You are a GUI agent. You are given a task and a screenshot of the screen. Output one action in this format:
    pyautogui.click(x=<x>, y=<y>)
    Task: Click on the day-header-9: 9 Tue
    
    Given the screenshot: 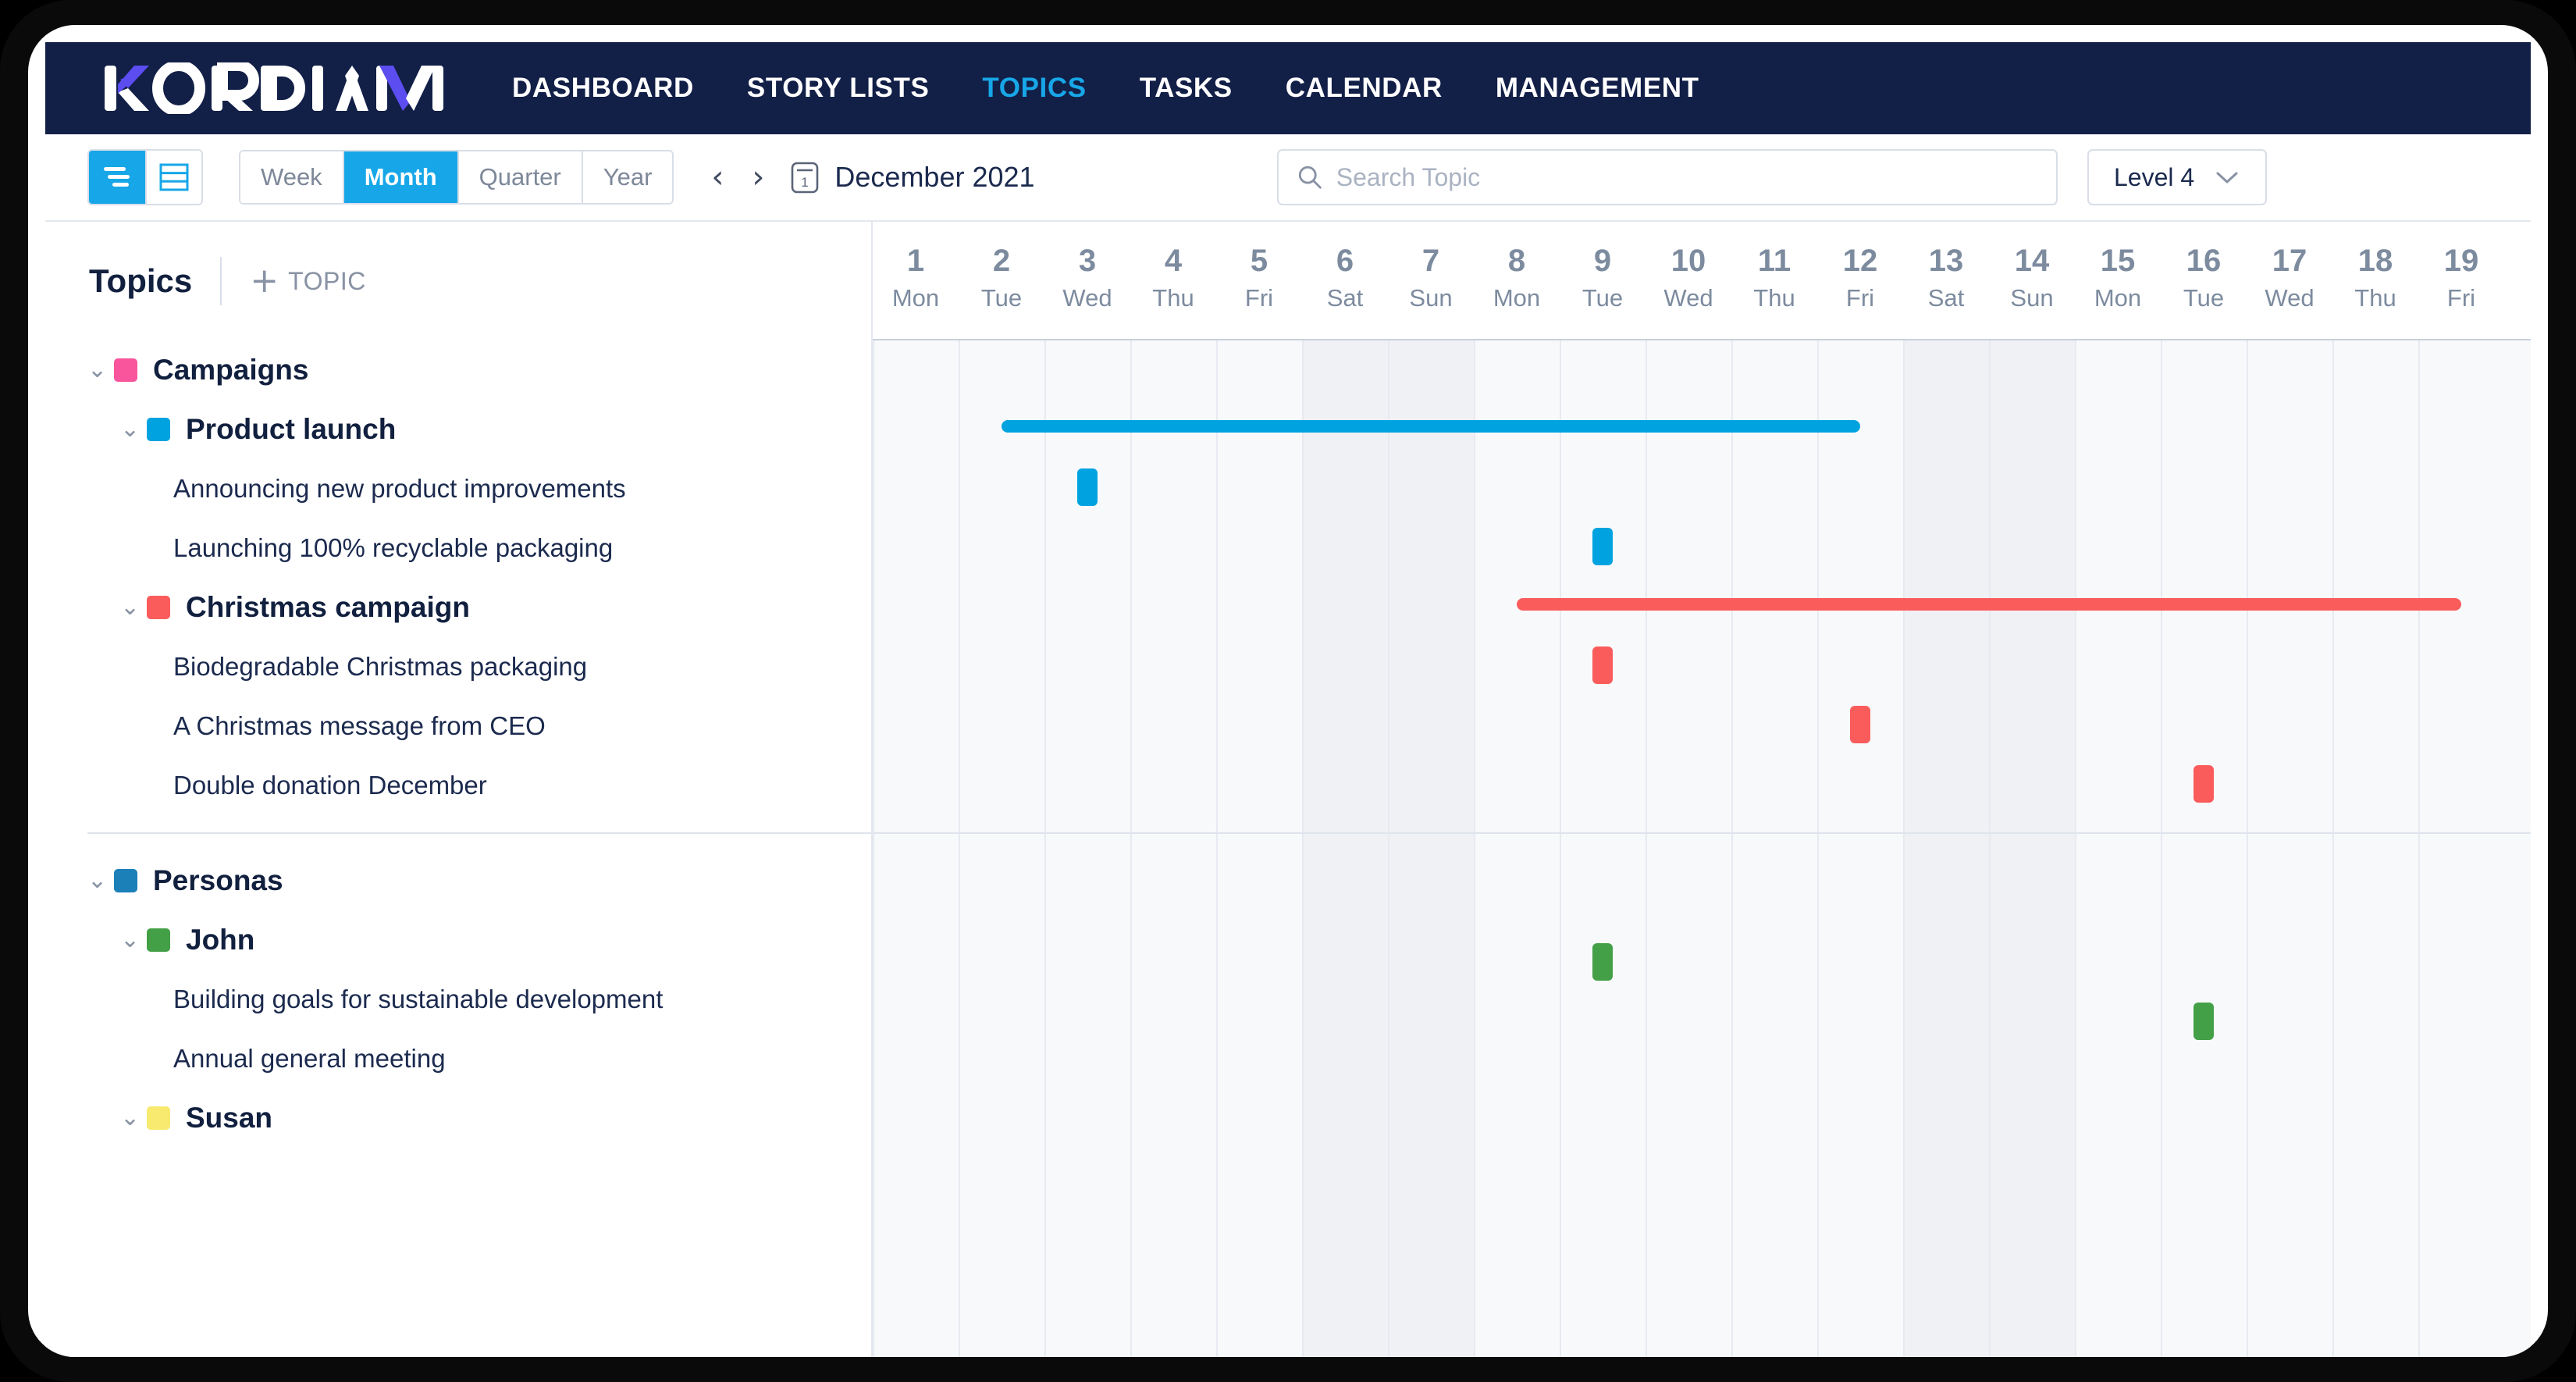 What is the action you would take?
    pyautogui.click(x=1603, y=280)
    